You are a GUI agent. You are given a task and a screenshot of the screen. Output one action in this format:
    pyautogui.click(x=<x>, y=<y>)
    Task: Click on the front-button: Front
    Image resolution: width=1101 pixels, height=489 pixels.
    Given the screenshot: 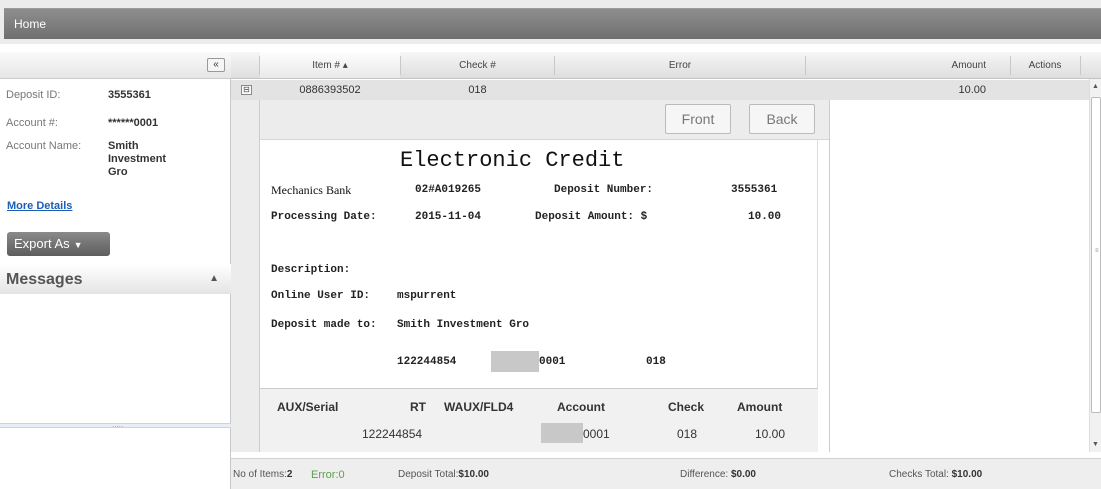 What is the action you would take?
    pyautogui.click(x=698, y=119)
    